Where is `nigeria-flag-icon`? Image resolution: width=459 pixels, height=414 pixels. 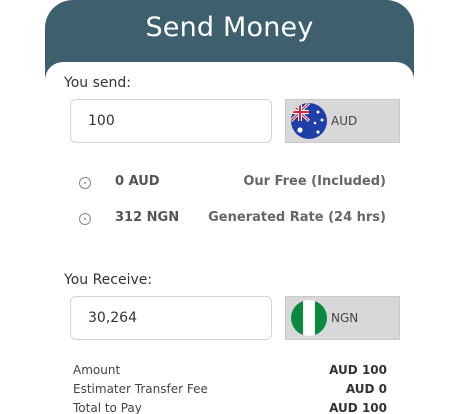
nigeria-flag-icon is located at coordinates (309, 318).